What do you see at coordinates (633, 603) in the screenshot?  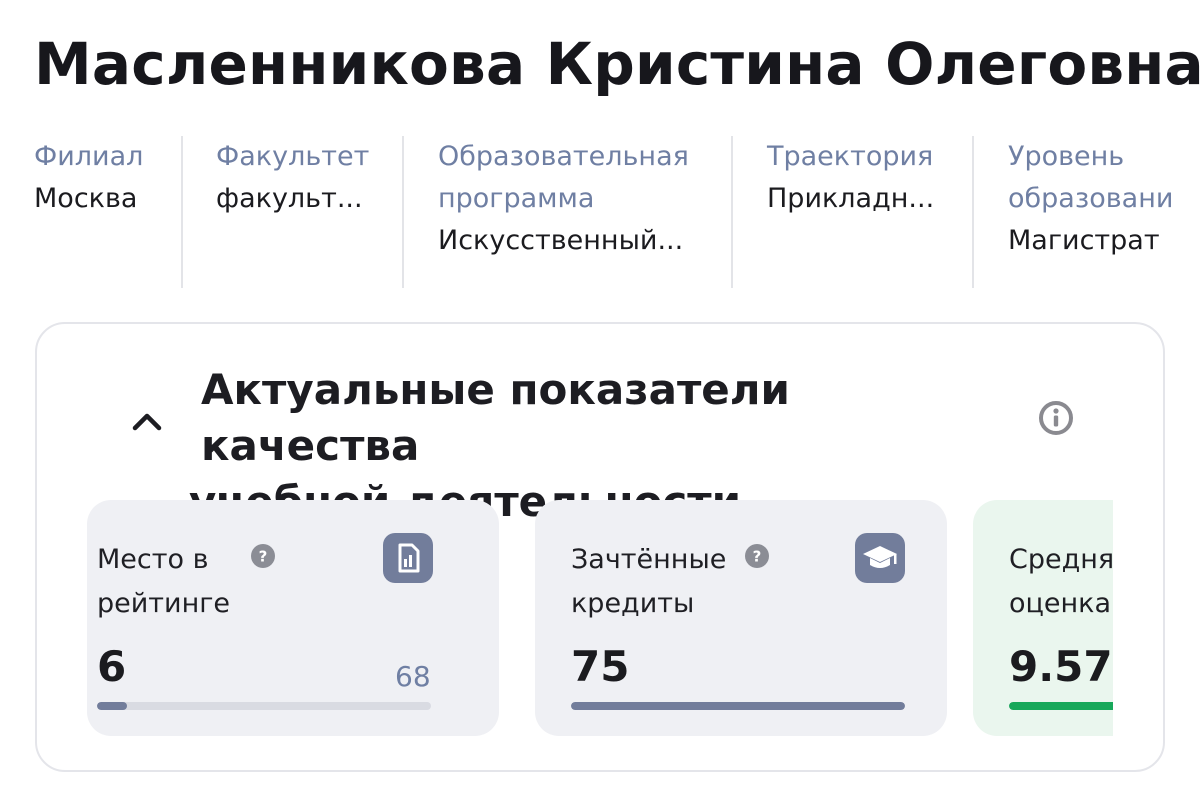 I see `card-title-line-2: кредиты` at bounding box center [633, 603].